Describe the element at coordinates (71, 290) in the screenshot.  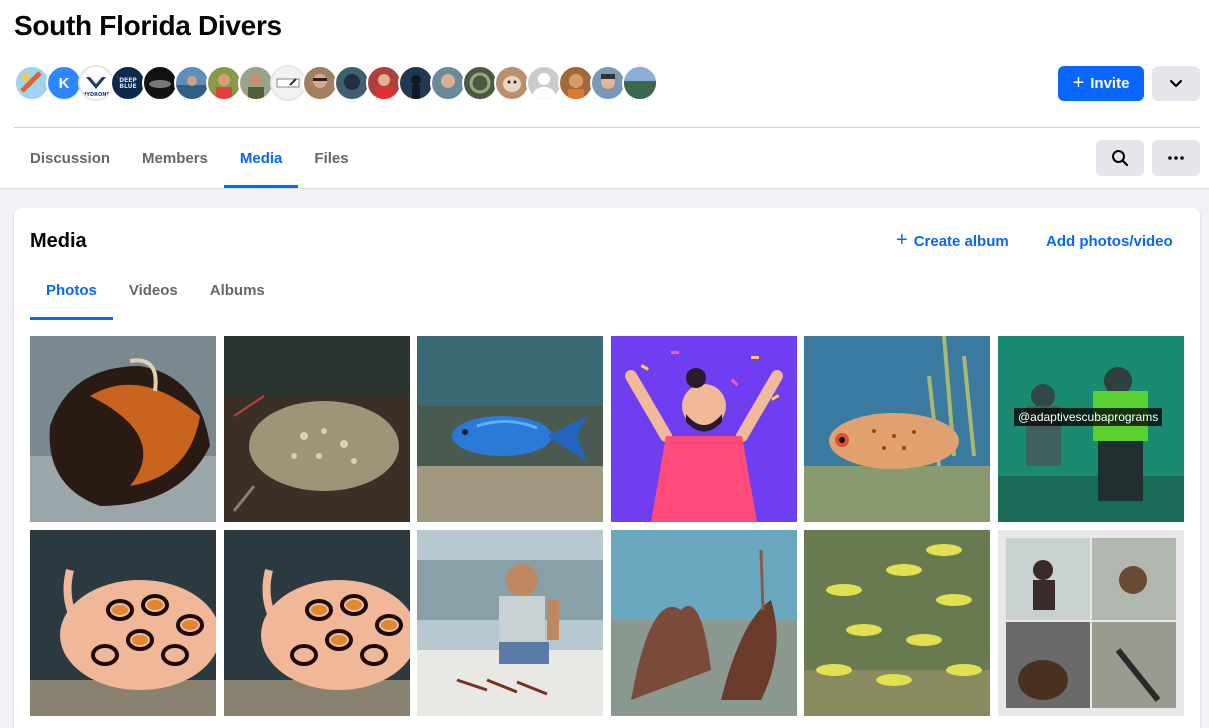
I see `tab-photos: Photos` at that location.